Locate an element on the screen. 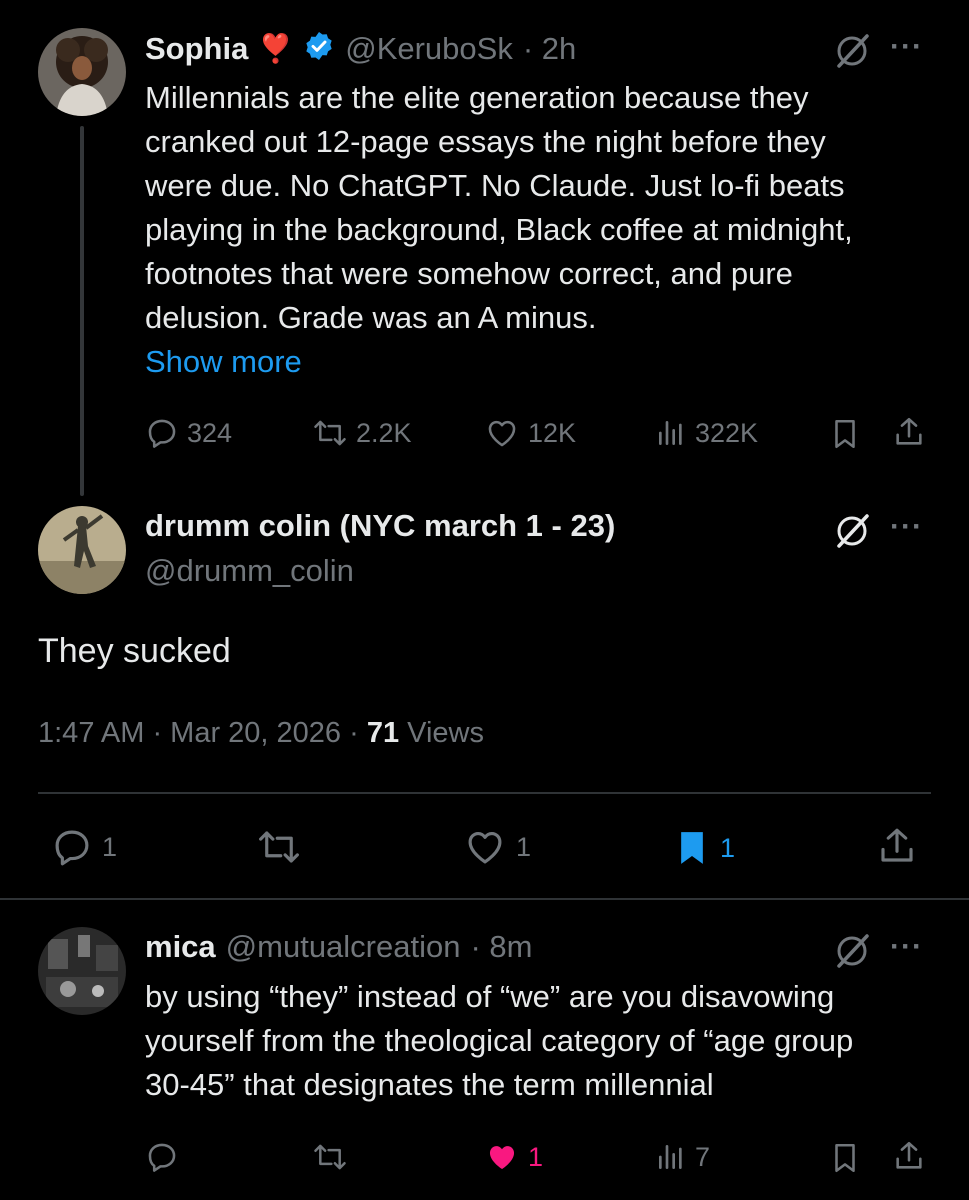 The image size is (969, 1200). post-time: · 2h is located at coordinates (549, 49).